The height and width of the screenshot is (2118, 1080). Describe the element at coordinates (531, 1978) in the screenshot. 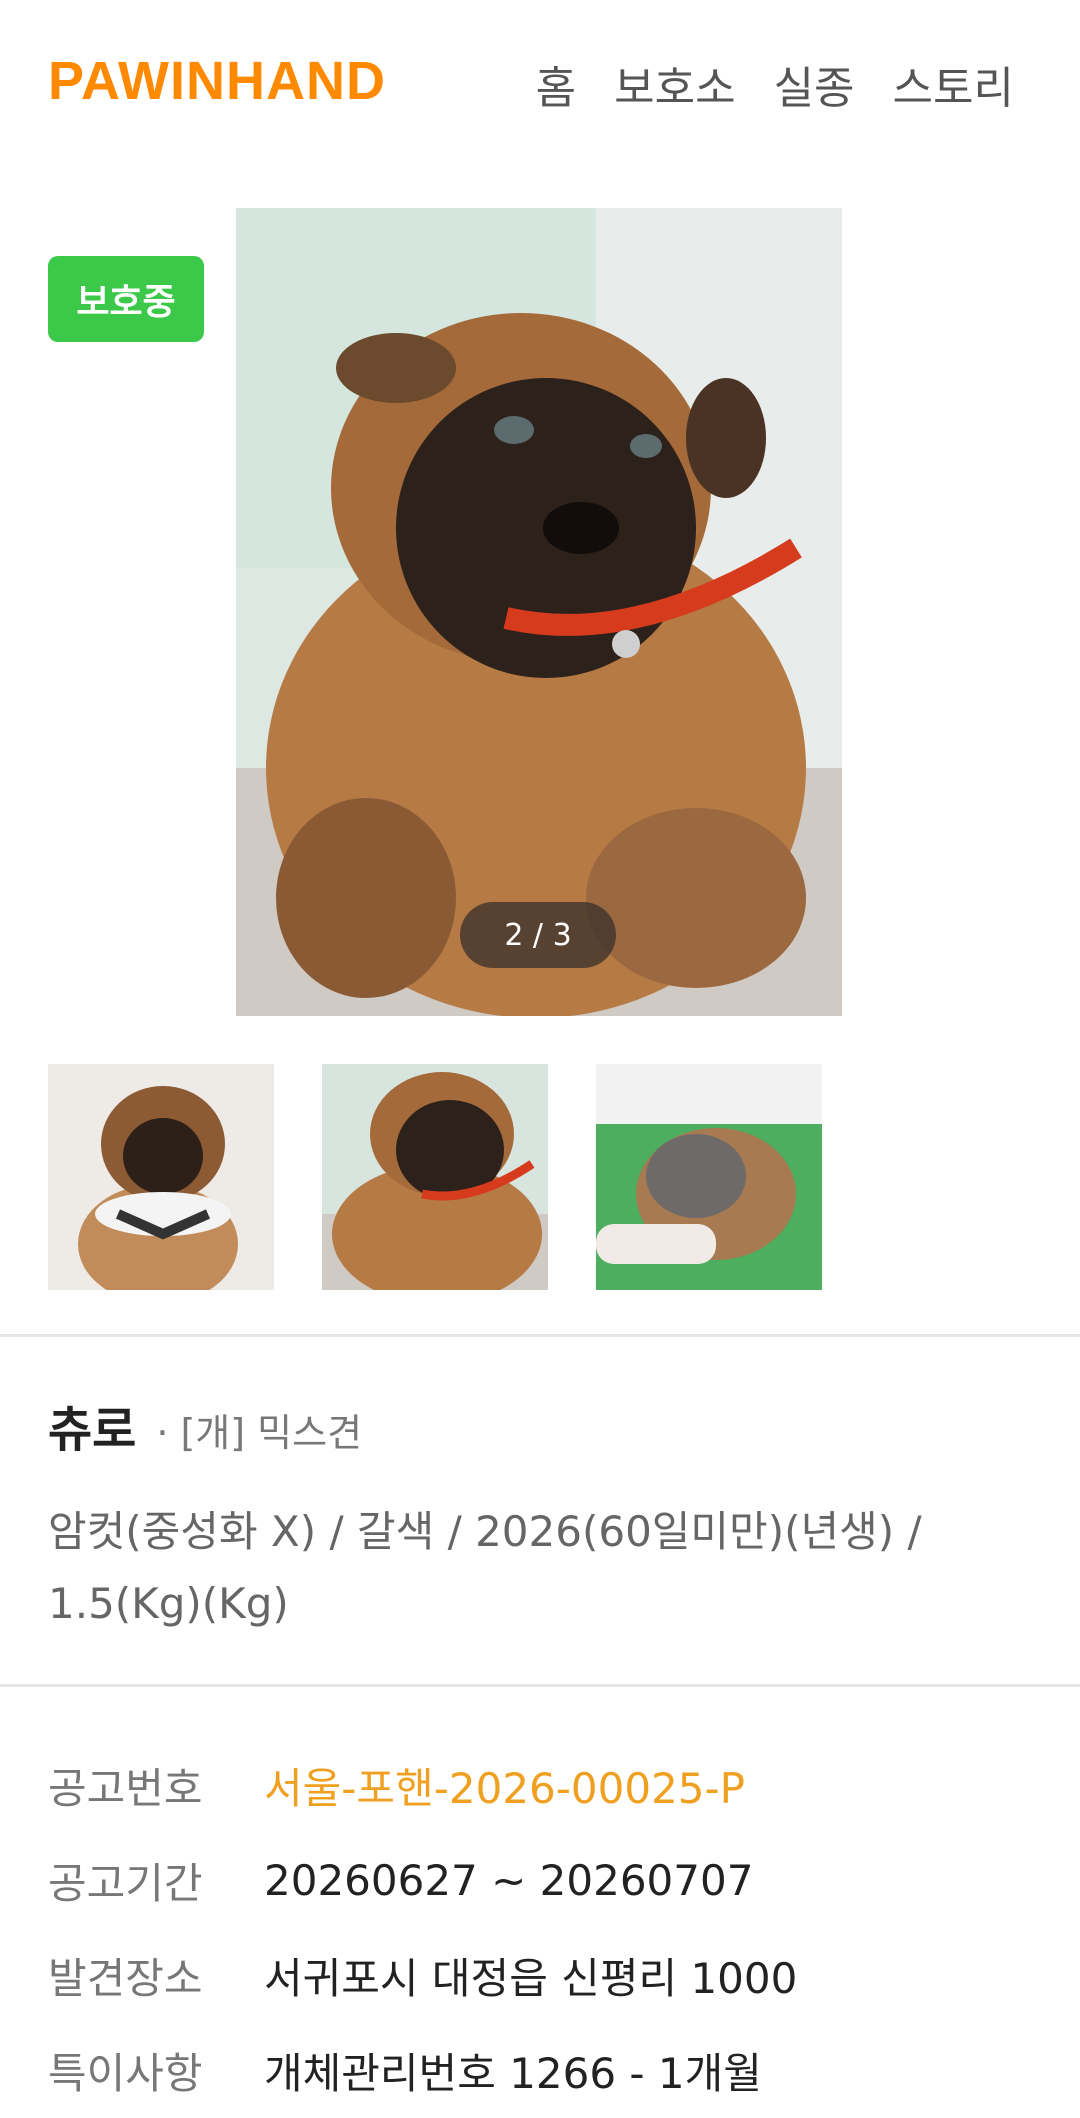

I see `found-location-value: 서귀포시 대정읍 신평리 1000` at that location.